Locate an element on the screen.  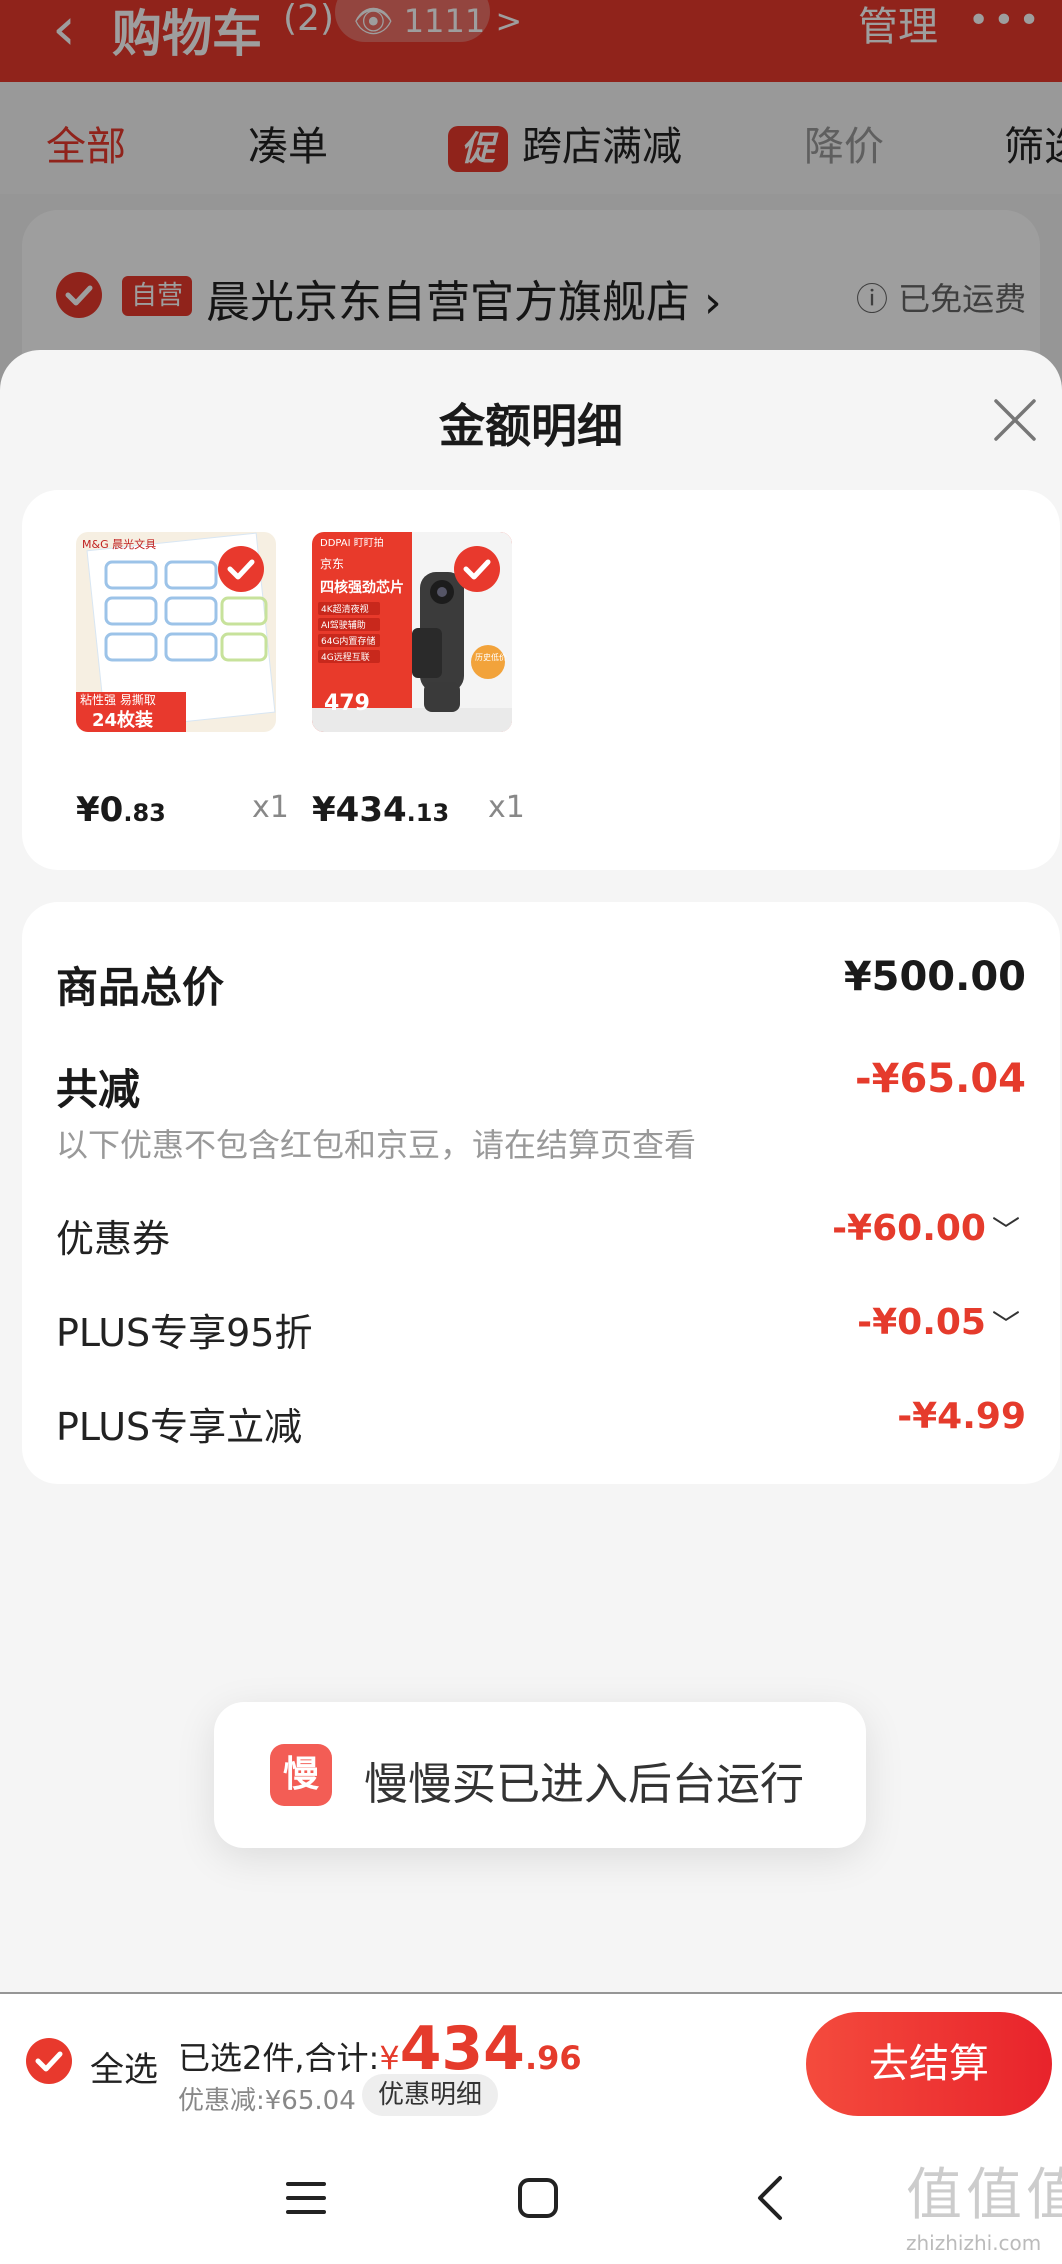
select-all-label: 全选 is located at coordinates (124, 2066).